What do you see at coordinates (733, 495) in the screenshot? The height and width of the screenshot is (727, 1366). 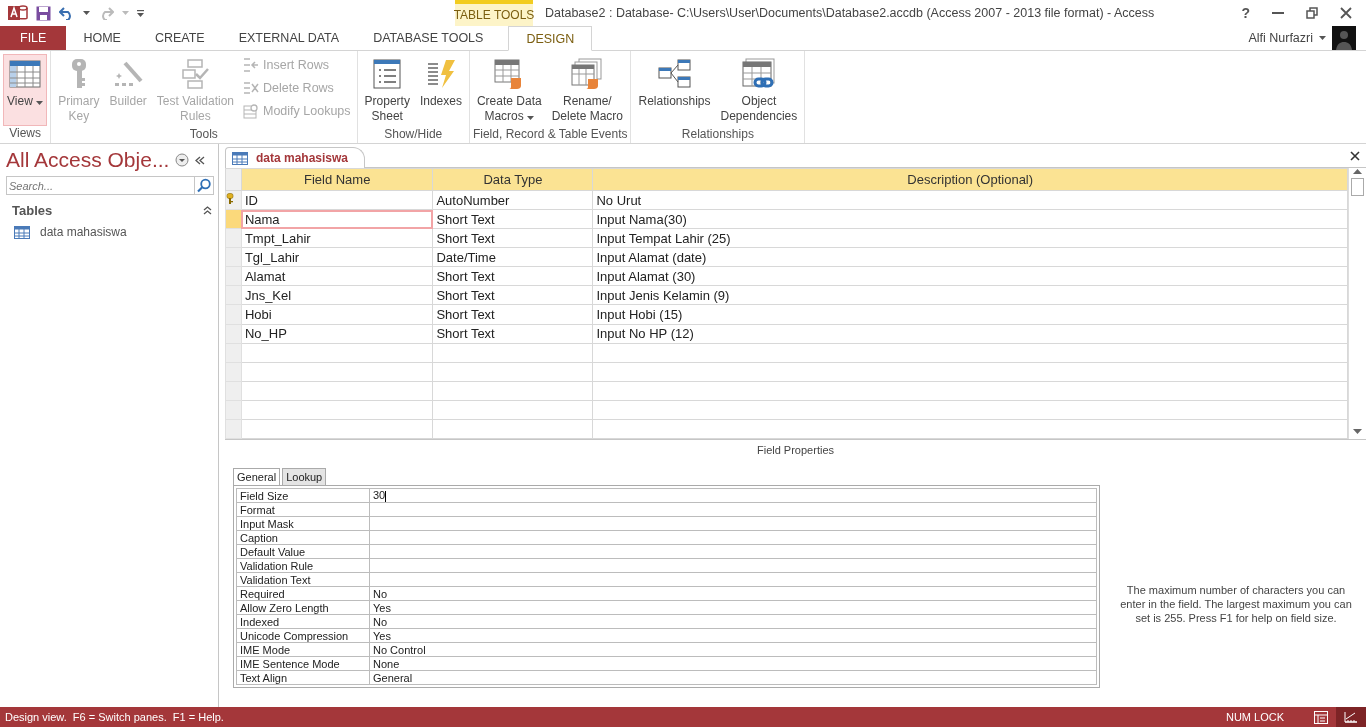 I see `property-value: 30` at bounding box center [733, 495].